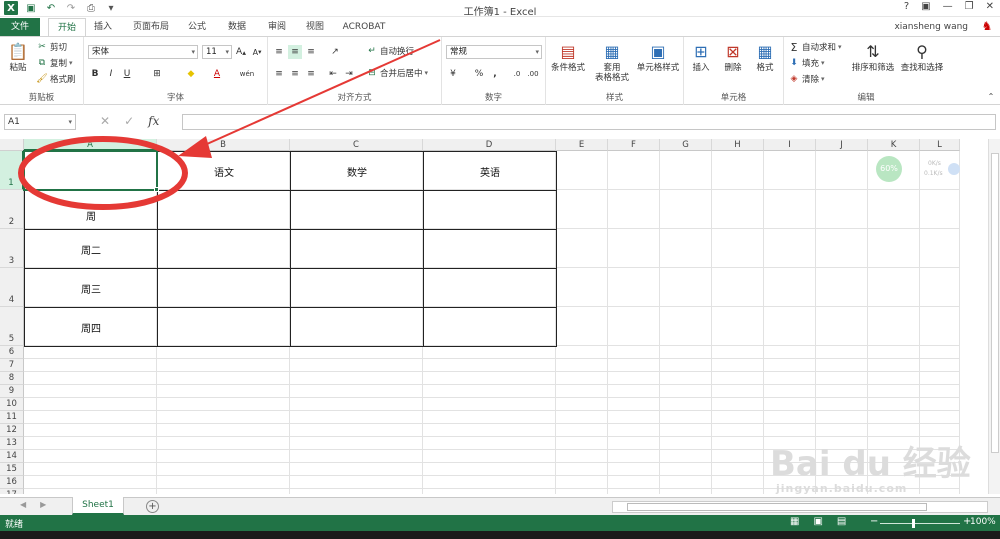 This screenshot has width=1000, height=539. What do you see at coordinates (397, 73) in the screenshot?
I see `merge-center-button: ⊟ 合并后居中 ▾` at bounding box center [397, 73].